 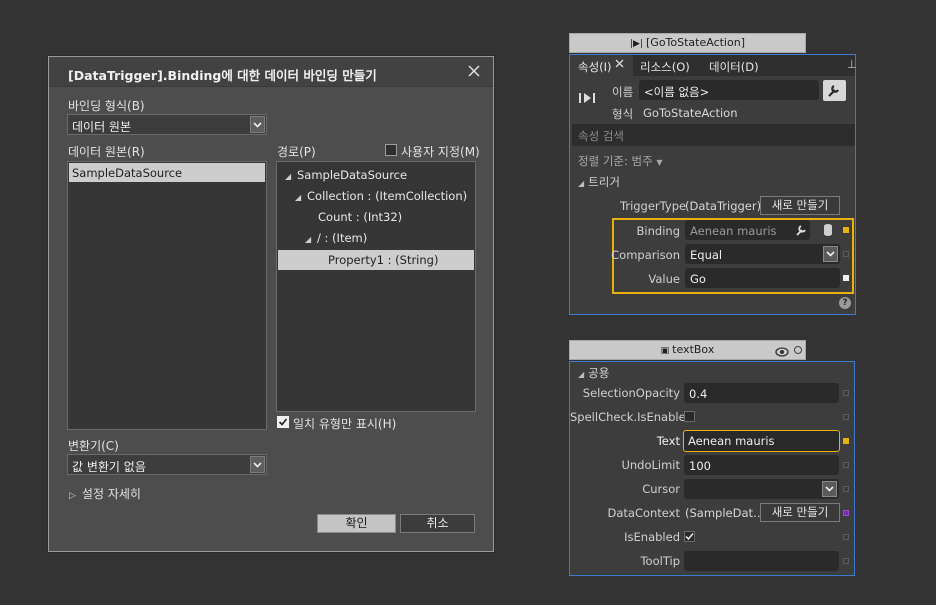 I want to click on list-item: SampleDataSource, so click(x=167, y=172).